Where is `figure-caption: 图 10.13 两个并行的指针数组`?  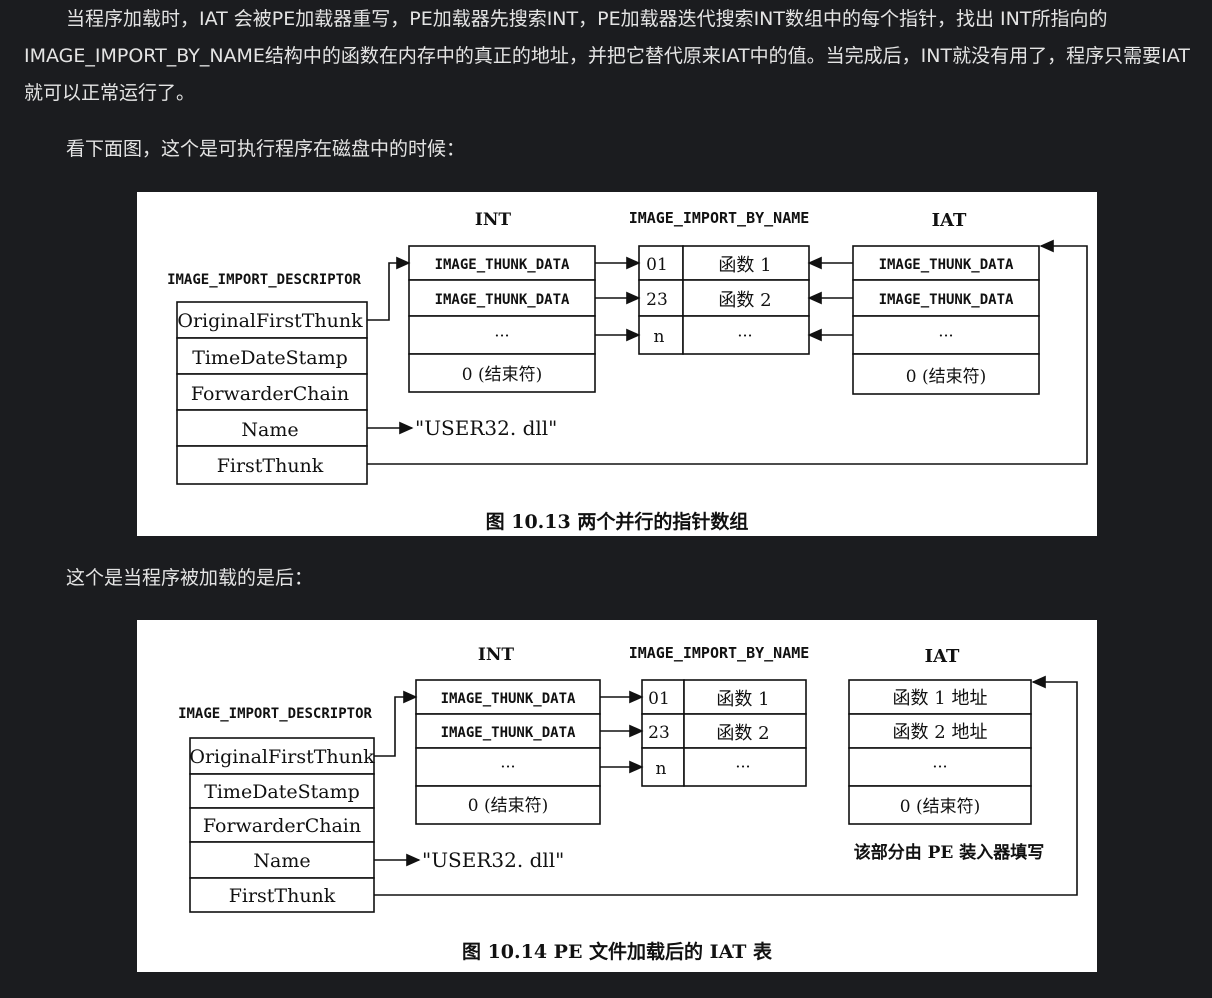 figure-caption: 图 10.13 两个并行的指针数组 is located at coordinates (617, 521).